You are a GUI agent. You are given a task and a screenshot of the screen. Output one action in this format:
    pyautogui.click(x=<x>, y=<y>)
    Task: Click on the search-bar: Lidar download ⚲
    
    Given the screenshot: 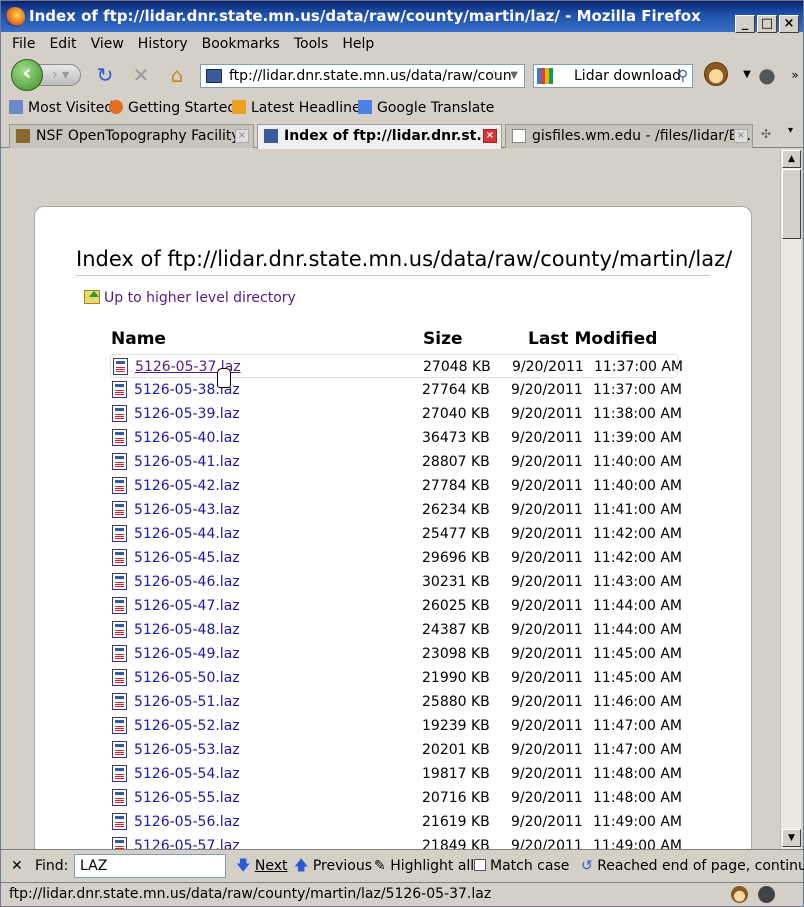 What is the action you would take?
    pyautogui.click(x=613, y=76)
    